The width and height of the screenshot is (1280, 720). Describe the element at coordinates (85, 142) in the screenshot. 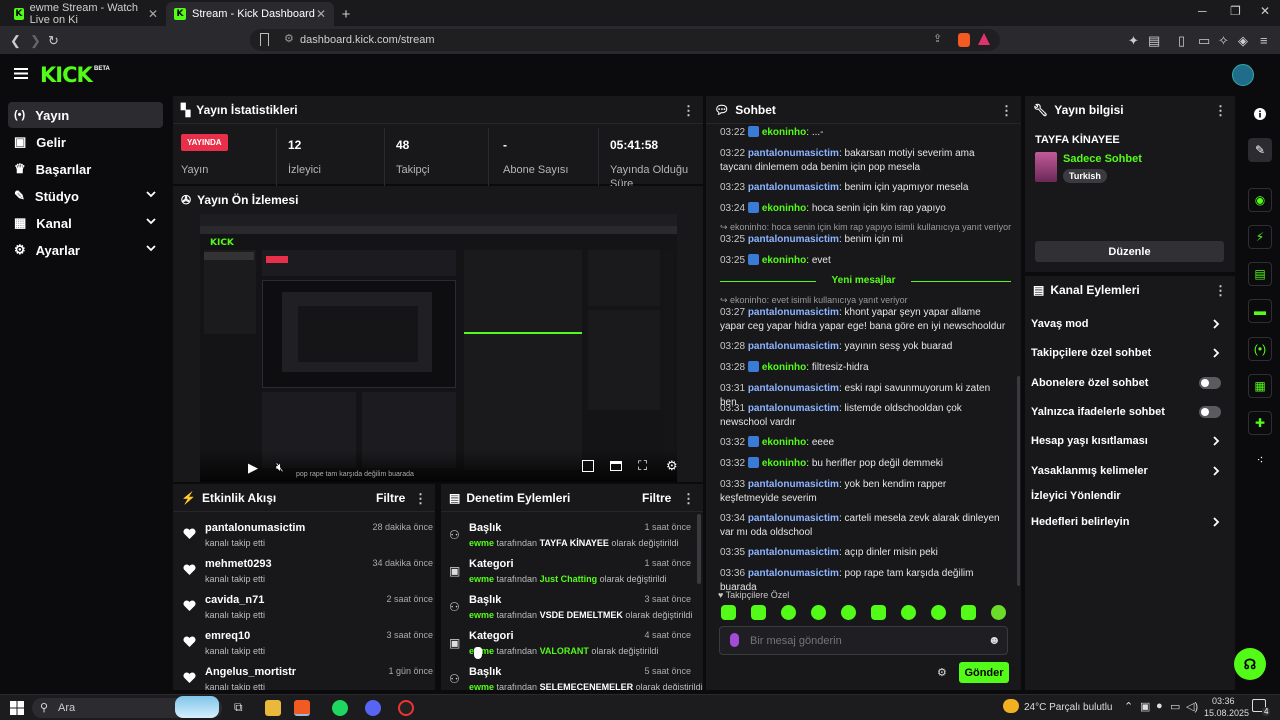

I see `sidebar-item-gelir: ▣ Gelir` at that location.